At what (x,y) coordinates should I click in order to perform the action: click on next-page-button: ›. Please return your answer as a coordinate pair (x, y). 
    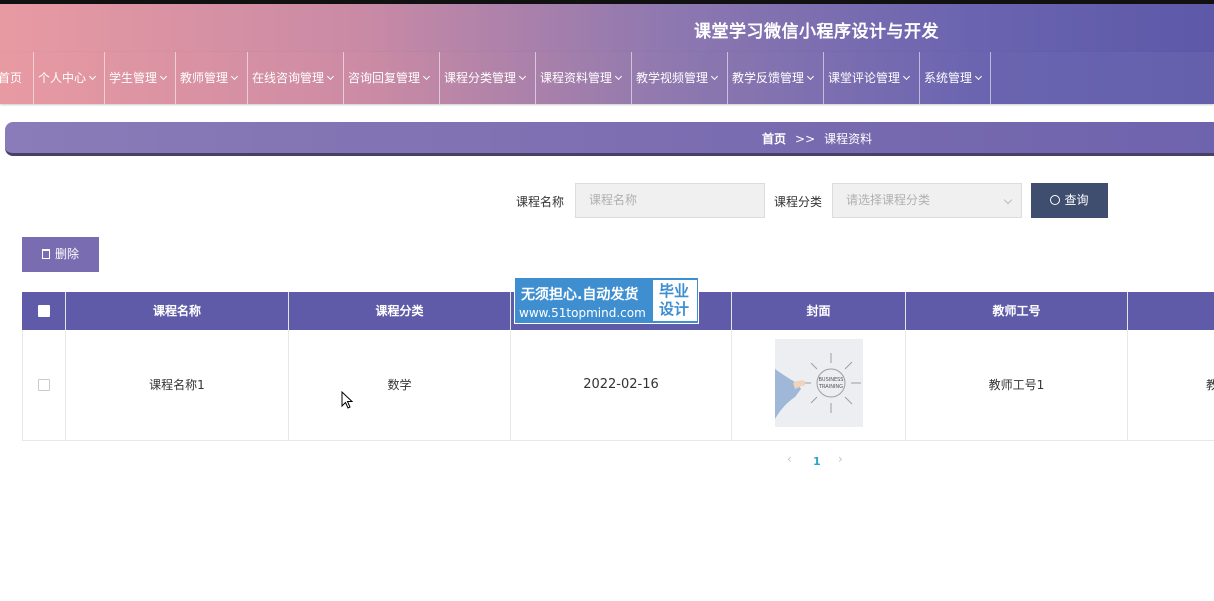
    Looking at the image, I should click on (840, 459).